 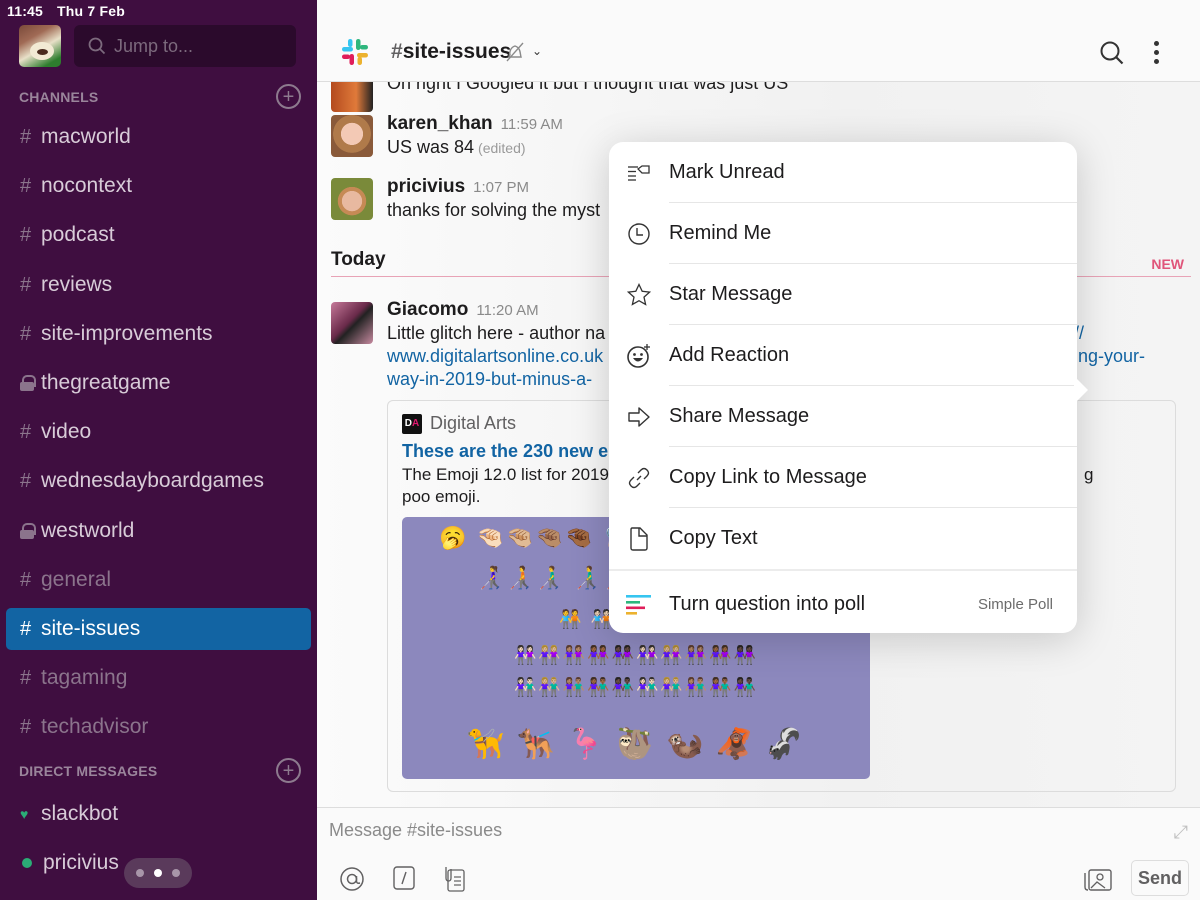 What do you see at coordinates (158, 678) in the screenshot?
I see `sidebar-channel-tagaming: # tagaming` at bounding box center [158, 678].